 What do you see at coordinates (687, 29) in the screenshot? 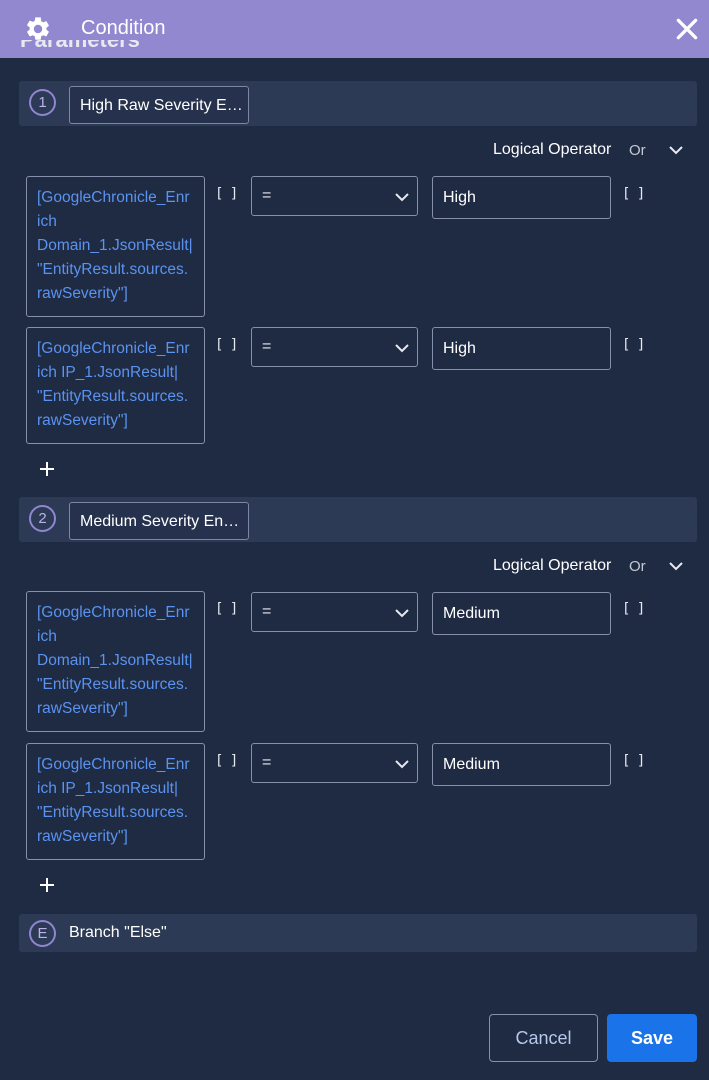
I see `close-icon` at bounding box center [687, 29].